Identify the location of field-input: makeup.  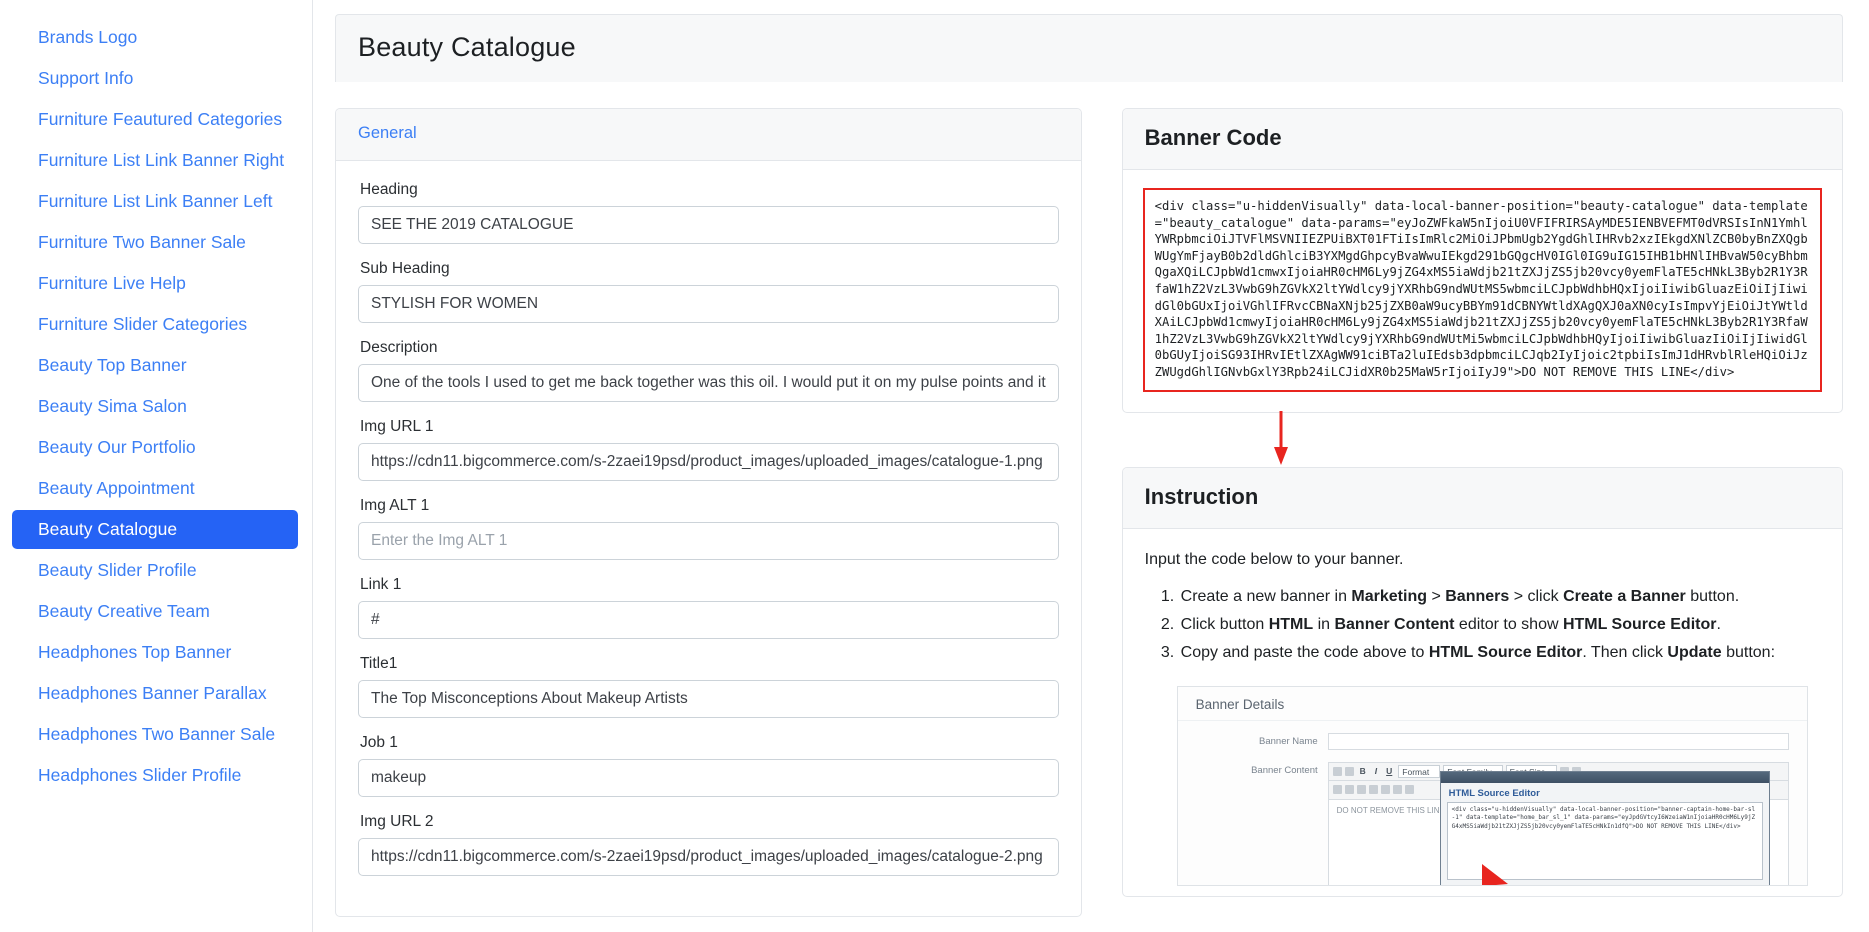
(708, 778).